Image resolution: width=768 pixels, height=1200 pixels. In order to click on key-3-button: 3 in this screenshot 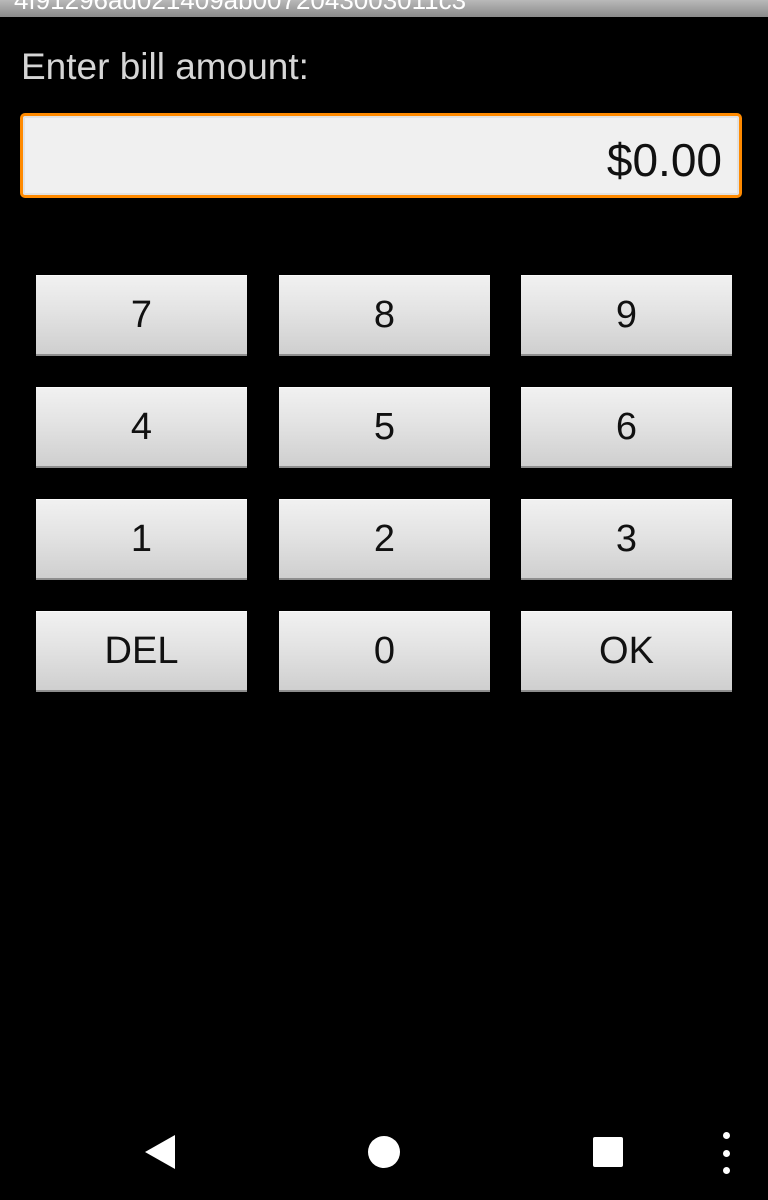, I will do `click(626, 539)`.